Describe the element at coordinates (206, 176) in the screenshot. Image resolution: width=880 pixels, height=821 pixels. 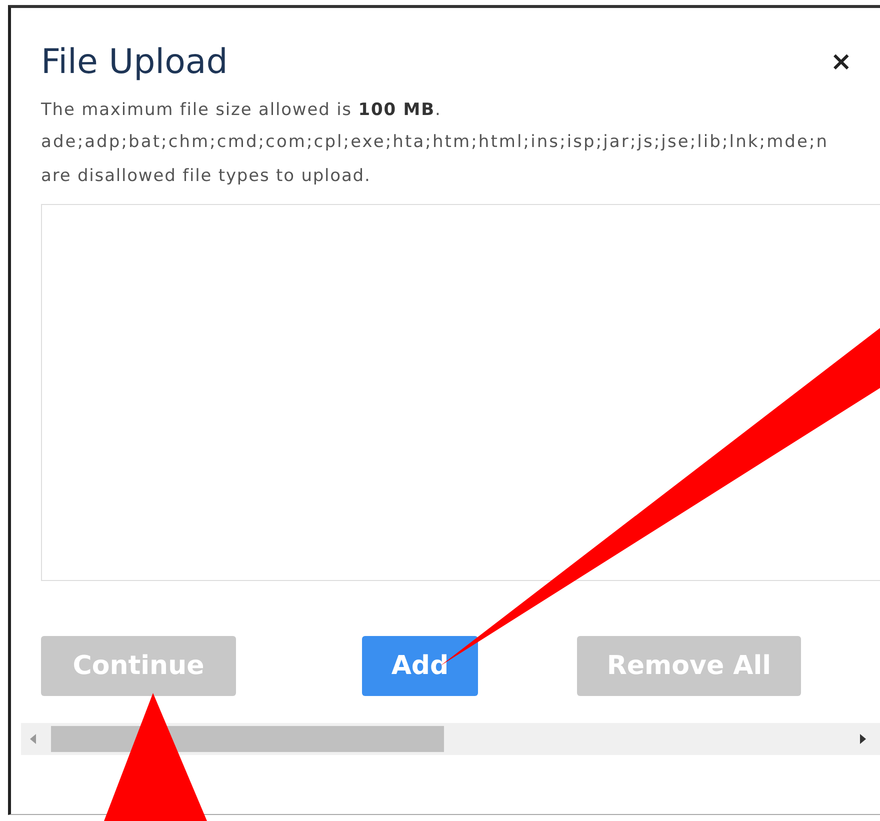
I see `disallowed-note: are disallowed file types to upload.` at that location.